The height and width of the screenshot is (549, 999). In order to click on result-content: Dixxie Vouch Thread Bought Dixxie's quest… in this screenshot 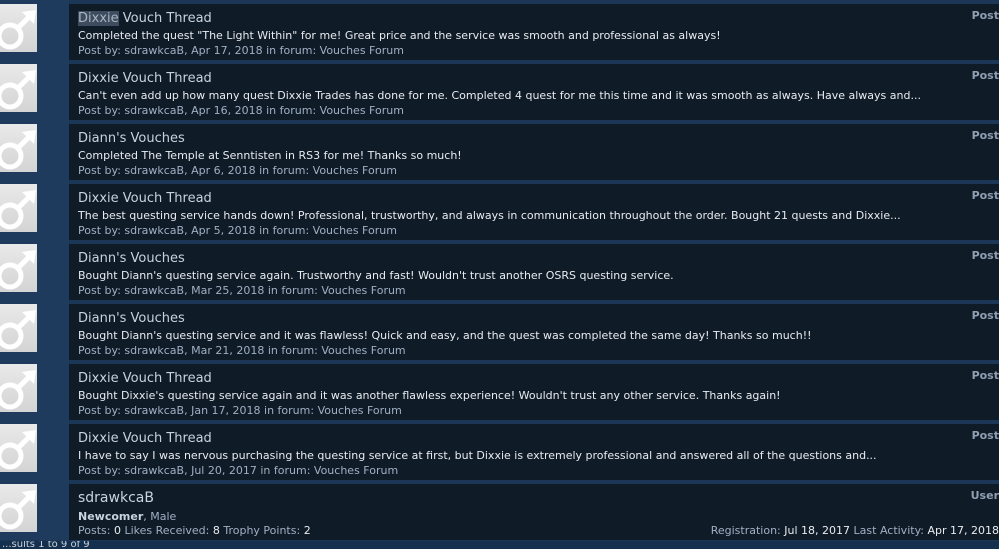, I will do `click(534, 392)`.